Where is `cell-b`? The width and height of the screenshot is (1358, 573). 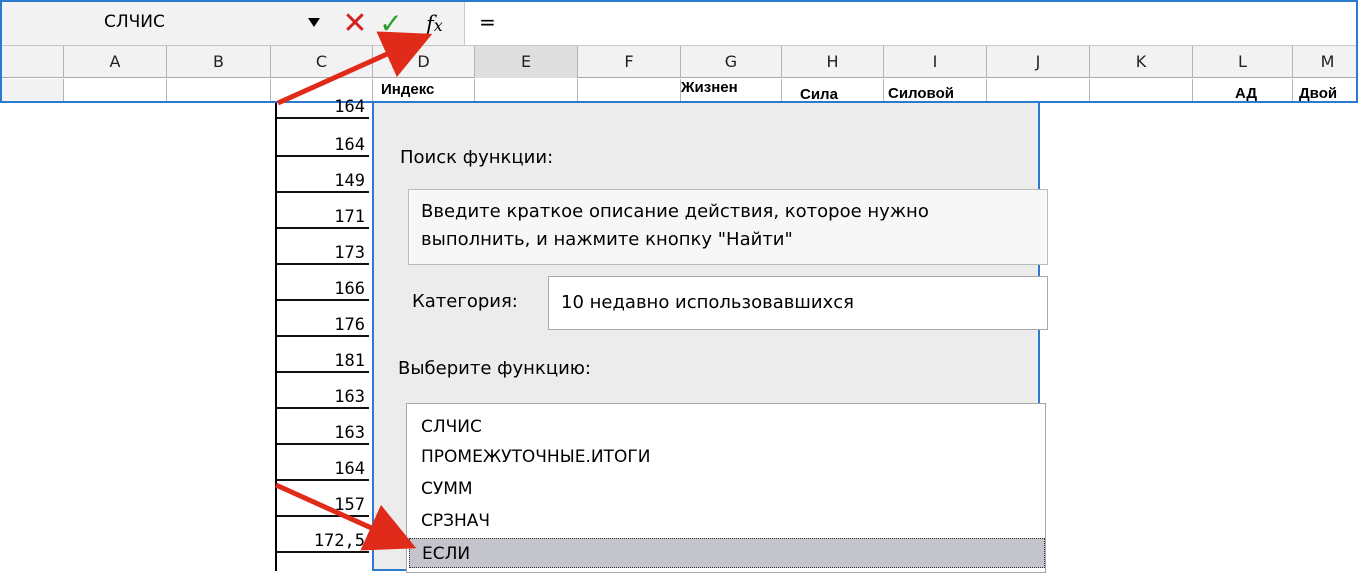
cell-b is located at coordinates (219, 90).